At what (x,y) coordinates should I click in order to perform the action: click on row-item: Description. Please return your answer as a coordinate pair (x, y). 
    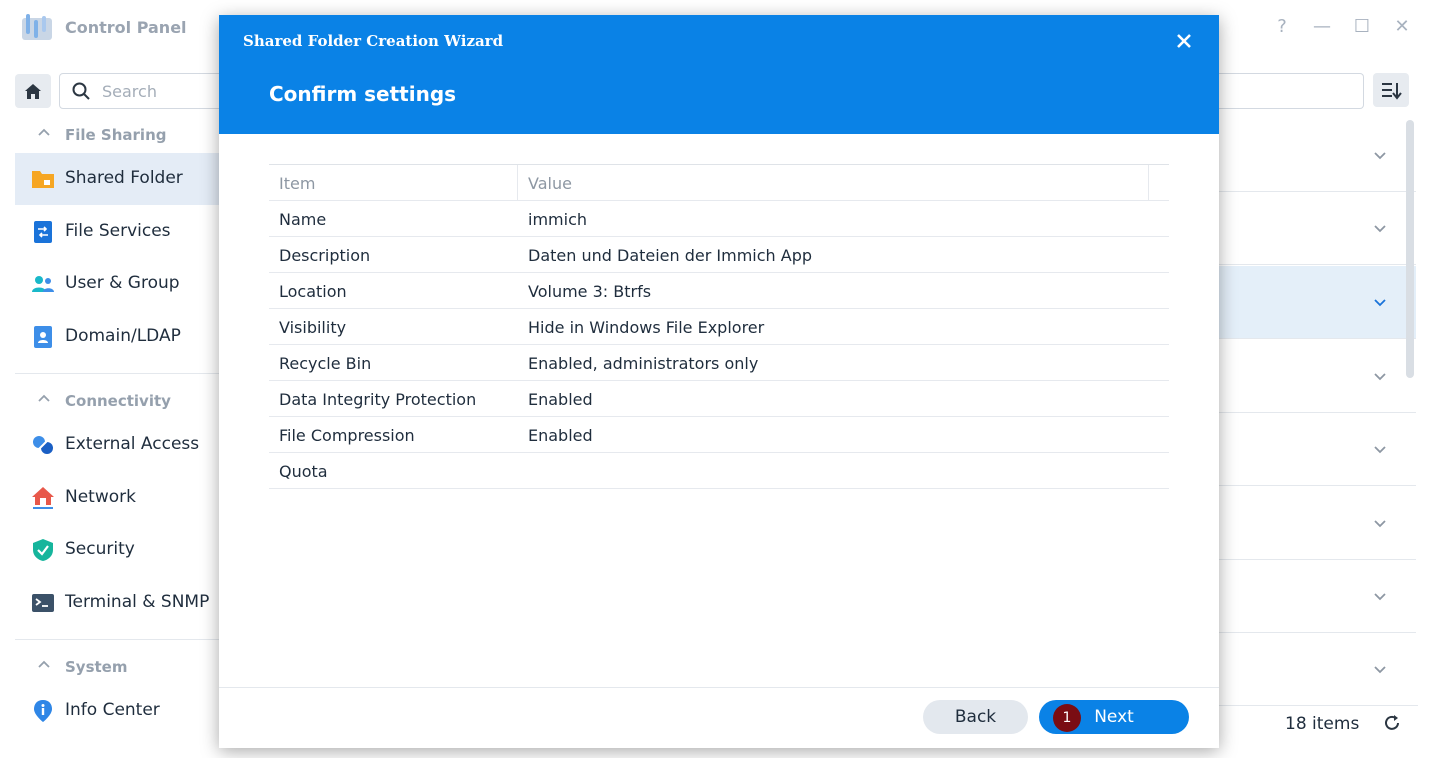
    Looking at the image, I should click on (325, 255).